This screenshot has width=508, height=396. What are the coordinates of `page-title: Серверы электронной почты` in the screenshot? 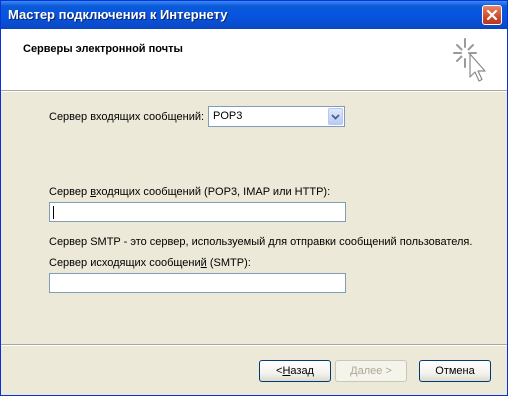 It's located at (103, 49).